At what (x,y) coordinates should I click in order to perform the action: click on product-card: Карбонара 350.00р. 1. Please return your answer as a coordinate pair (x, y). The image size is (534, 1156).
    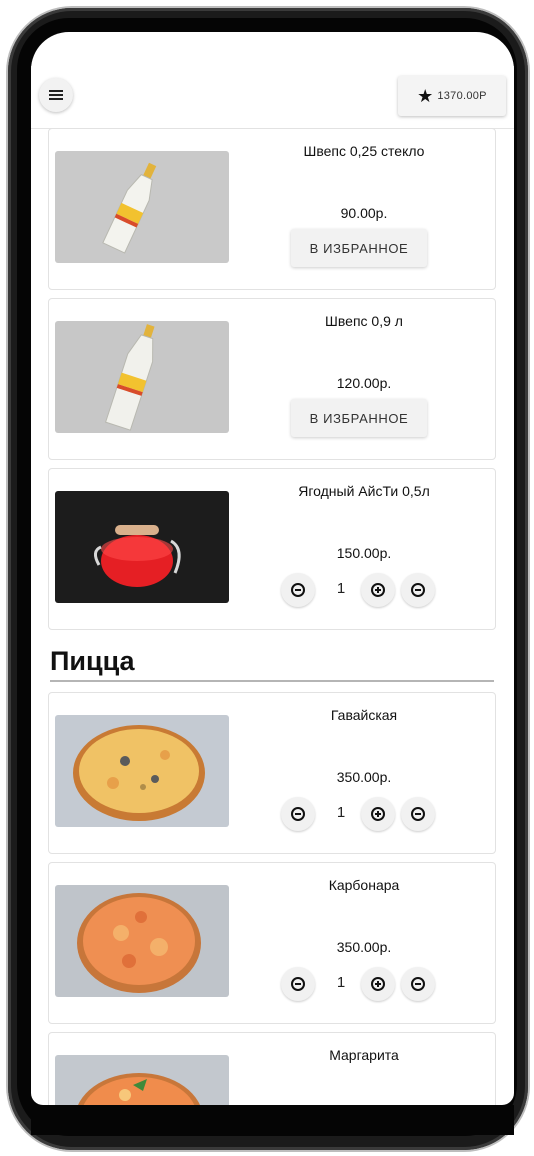
    Looking at the image, I should click on (272, 943).